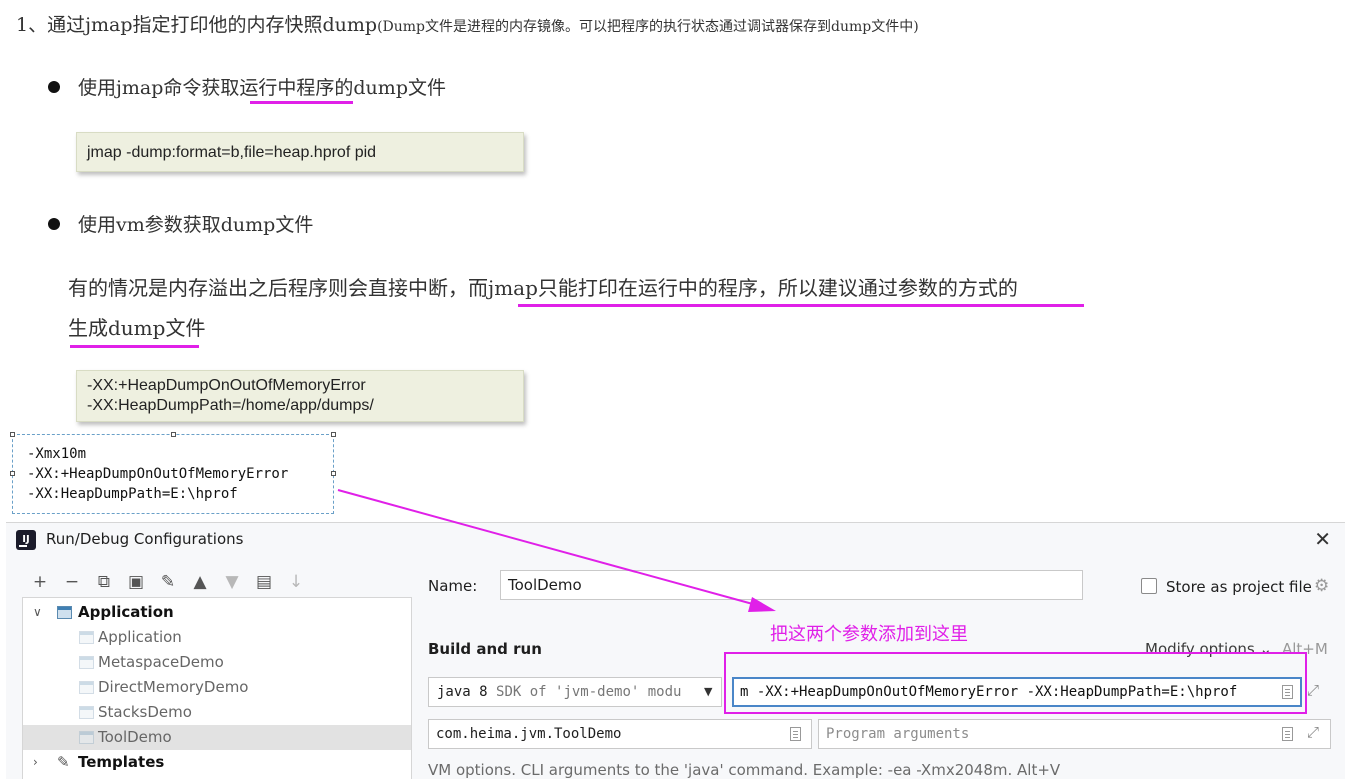 Image resolution: width=1345 pixels, height=779 pixels. I want to click on tree-item-label: StacksDemo, so click(145, 712).